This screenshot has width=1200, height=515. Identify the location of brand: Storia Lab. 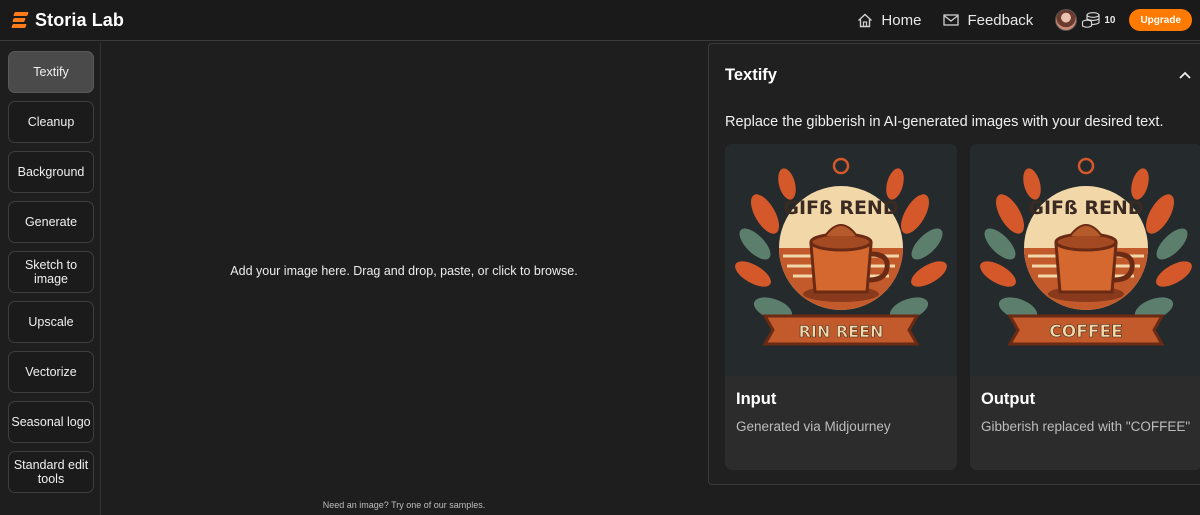
(68, 20).